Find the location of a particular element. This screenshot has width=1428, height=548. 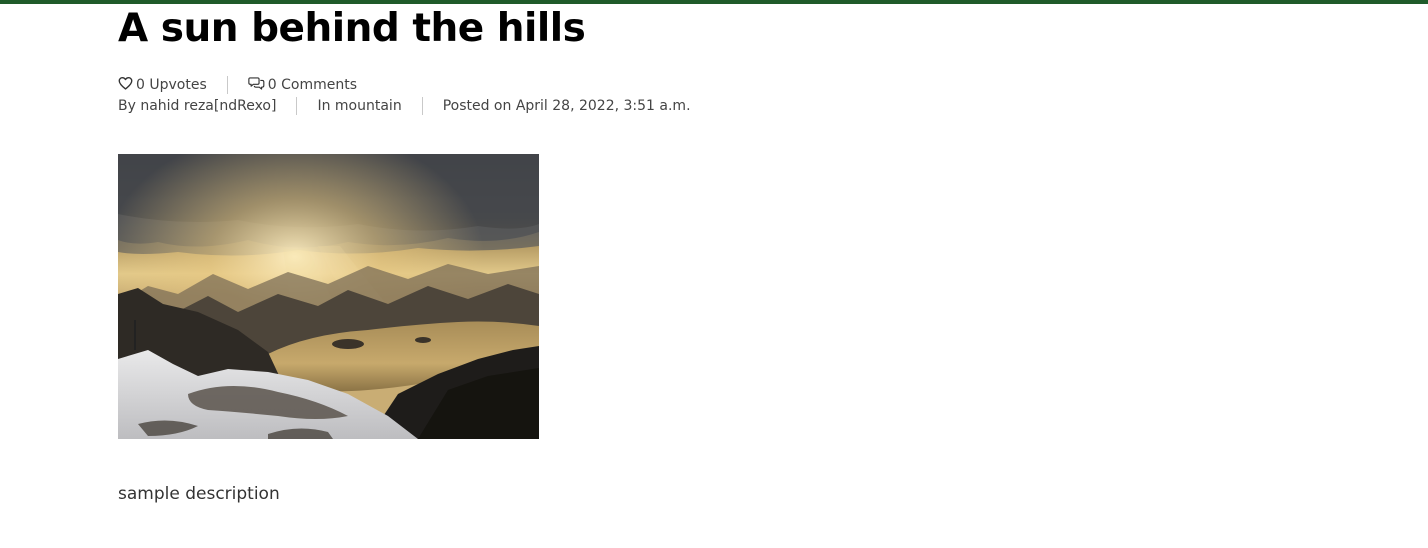

top-accent-bar is located at coordinates (714, 2).